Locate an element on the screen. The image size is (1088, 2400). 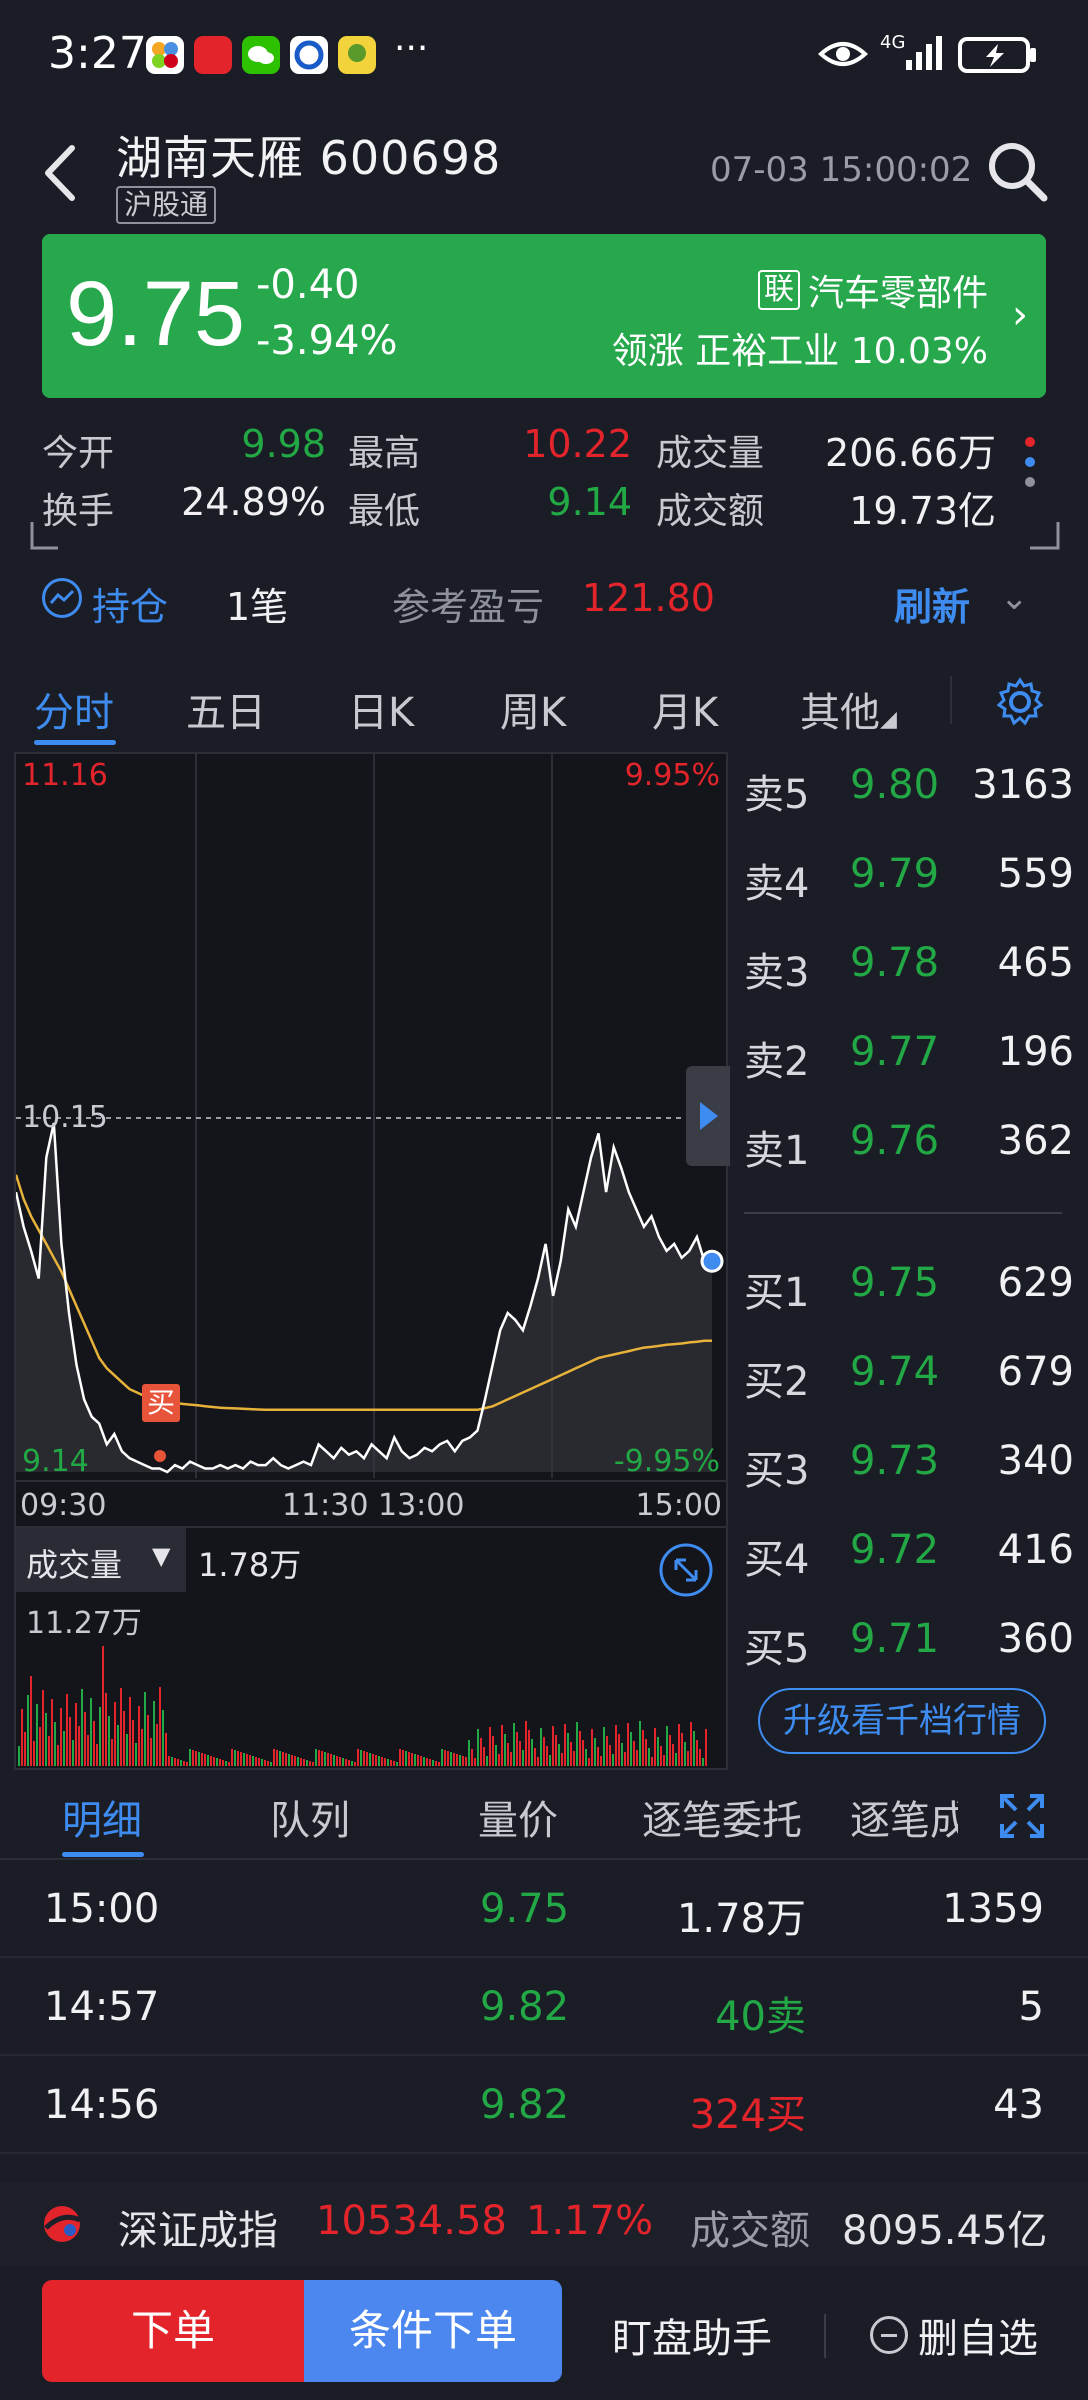
conditional-order-button: 条件下单 is located at coordinates (433, 2331).